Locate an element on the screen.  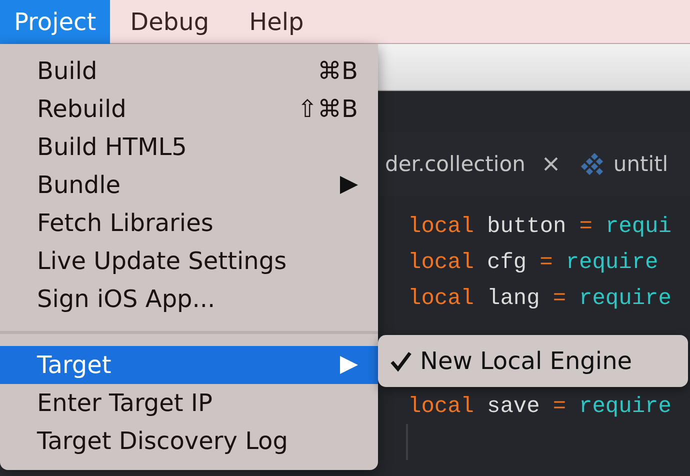
menu-item: Build HTML5 is located at coordinates (189, 147).